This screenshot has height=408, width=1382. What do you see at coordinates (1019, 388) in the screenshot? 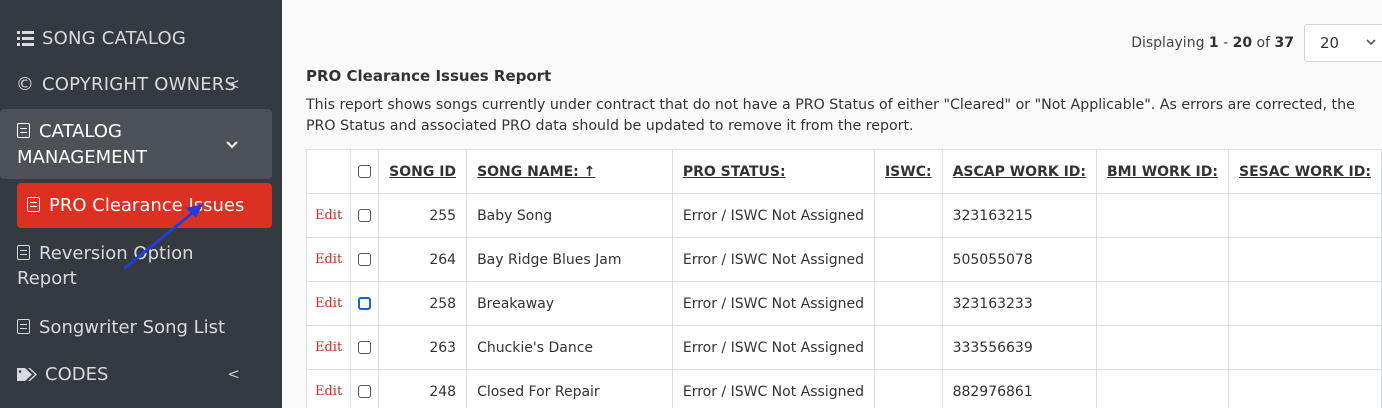
I see `ascap-id-cell: 882976861` at bounding box center [1019, 388].